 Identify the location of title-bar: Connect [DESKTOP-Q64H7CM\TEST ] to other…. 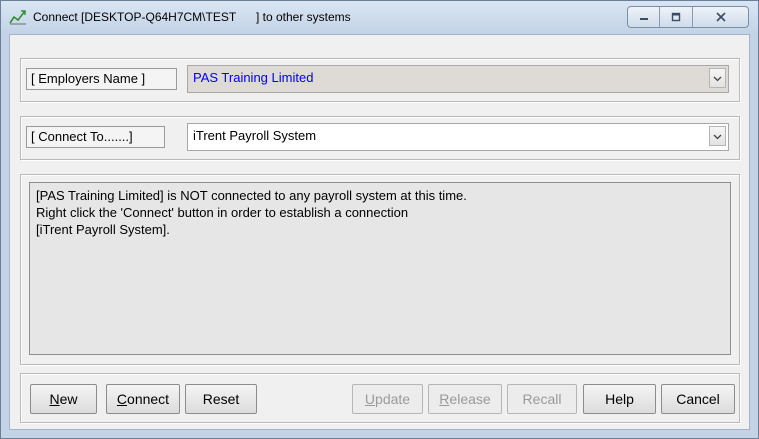
(379, 17).